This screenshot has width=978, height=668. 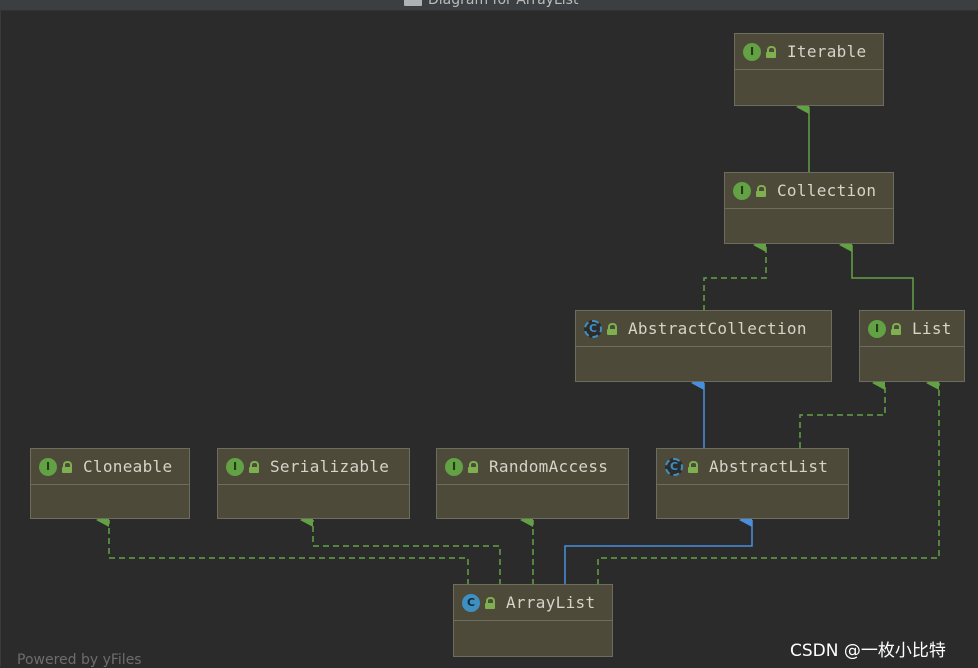 I want to click on edge-arraylist-abstractlist, so click(x=658, y=549).